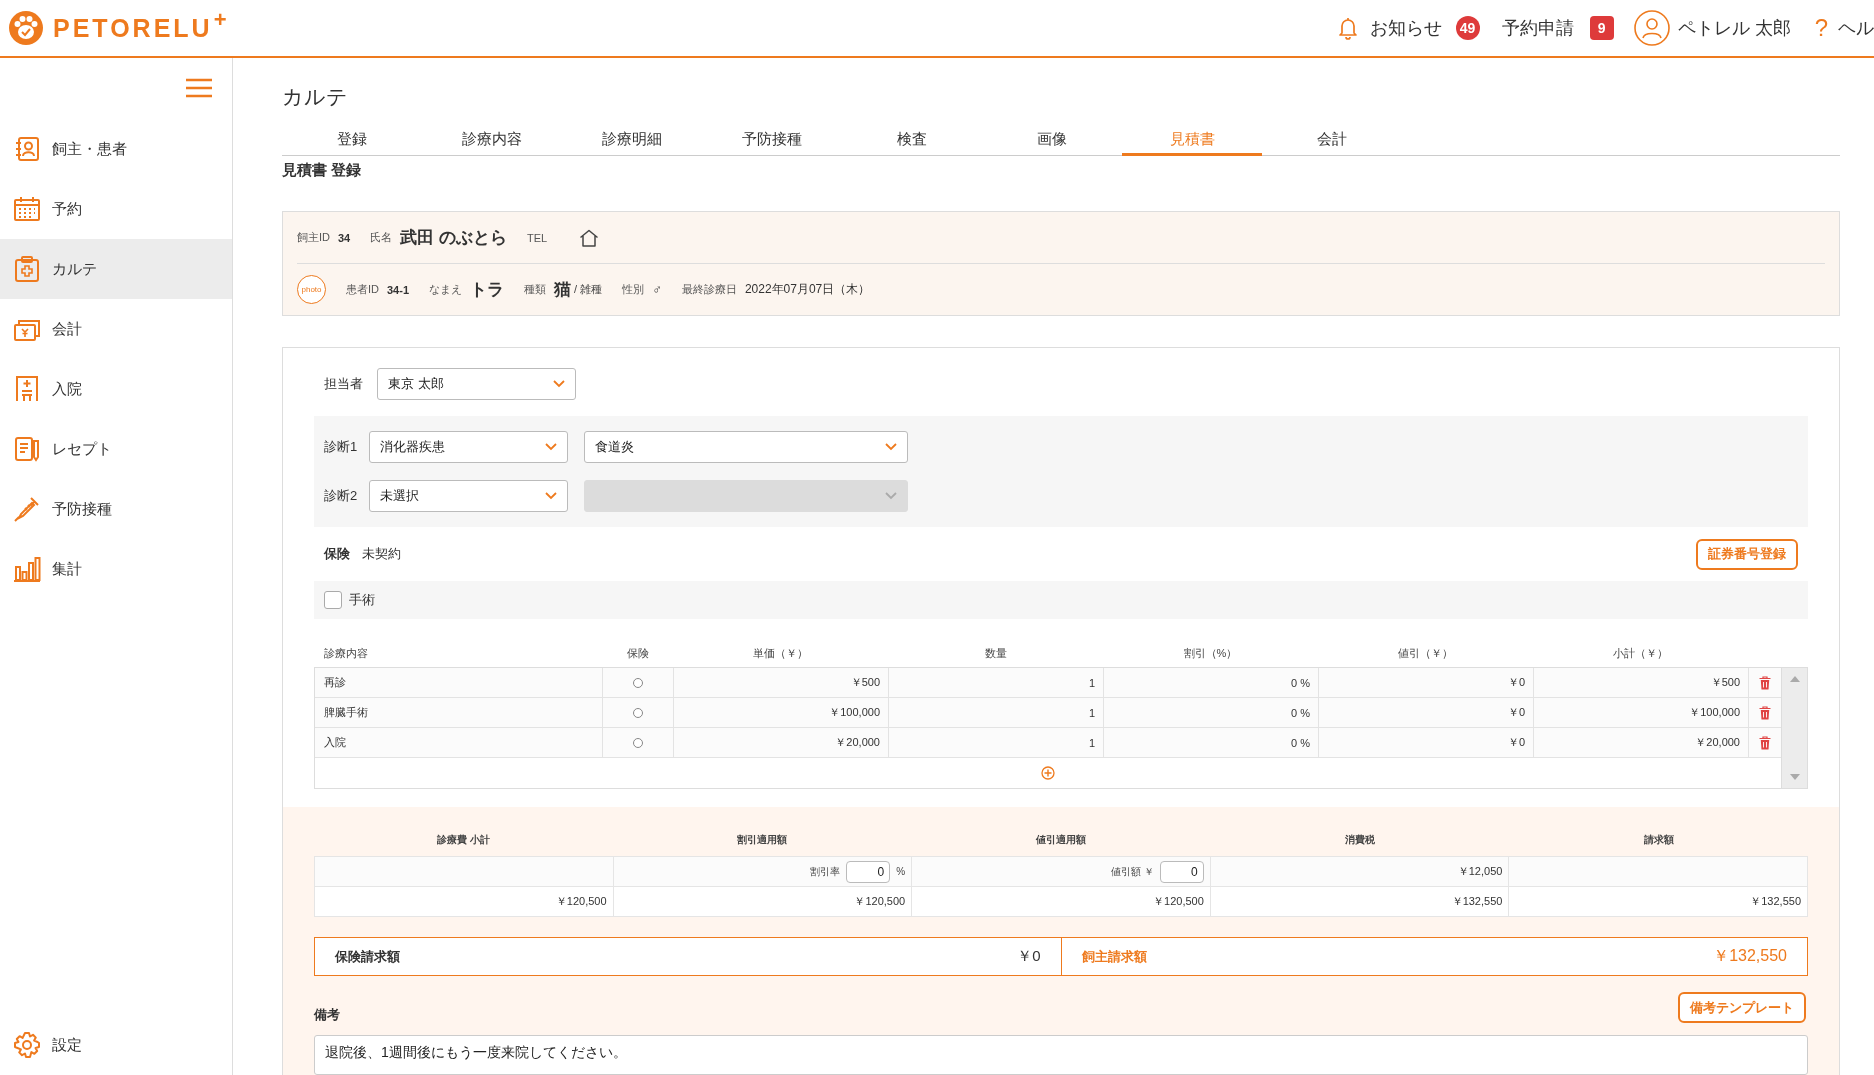 This screenshot has width=1874, height=1075. Describe the element at coordinates (26, 28) in the screenshot. I see `paw-logo-icon` at that location.